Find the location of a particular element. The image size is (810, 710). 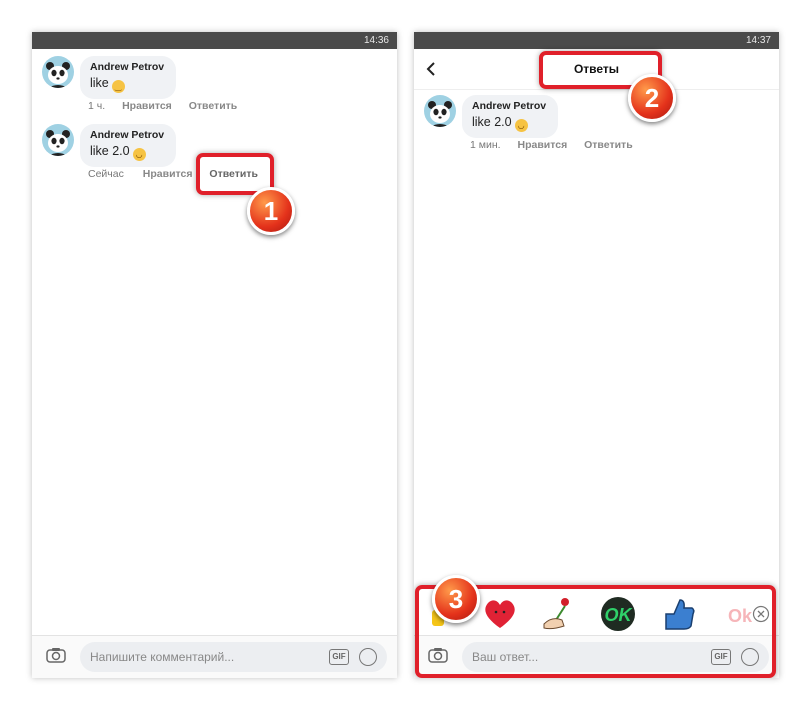

status-time: 14:37 is located at coordinates (758, 40).